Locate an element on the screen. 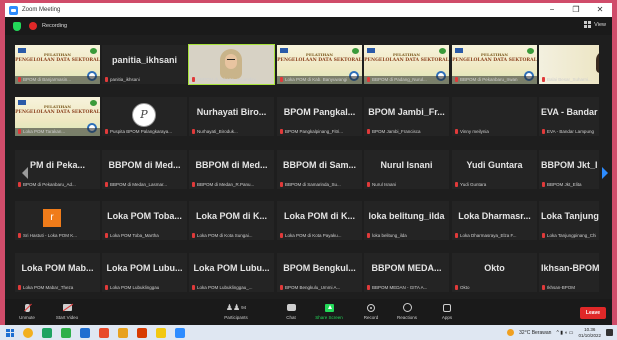 The height and width of the screenshot is (340, 617). participant-name: BPOM Jambi_Francisca is located at coordinates (396, 131).